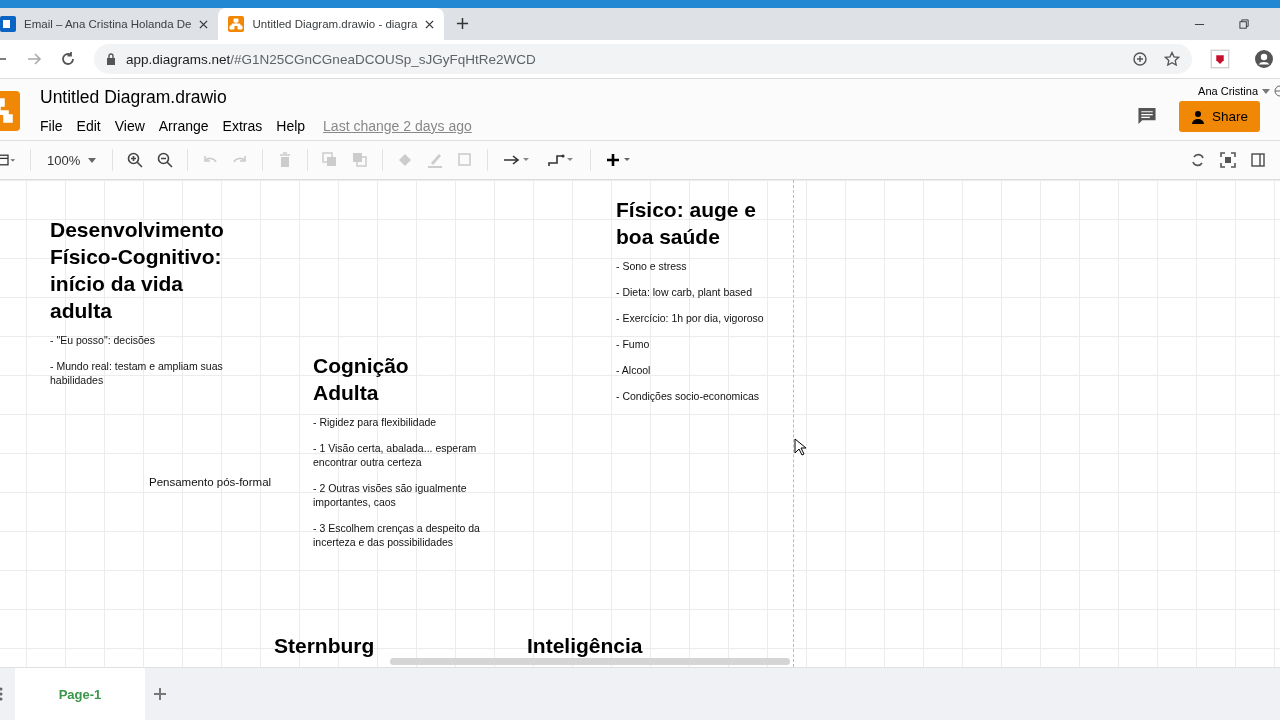  Describe the element at coordinates (633, 344) in the screenshot. I see `note-item: - Fumo` at that location.